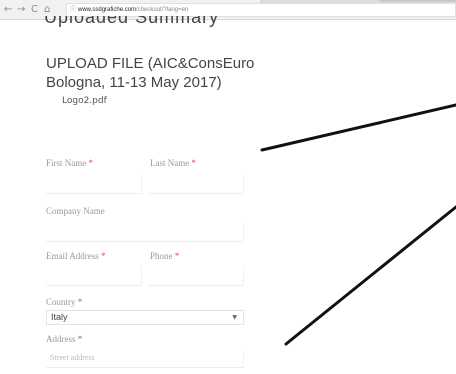  I want to click on forward-icon: →, so click(21, 10).